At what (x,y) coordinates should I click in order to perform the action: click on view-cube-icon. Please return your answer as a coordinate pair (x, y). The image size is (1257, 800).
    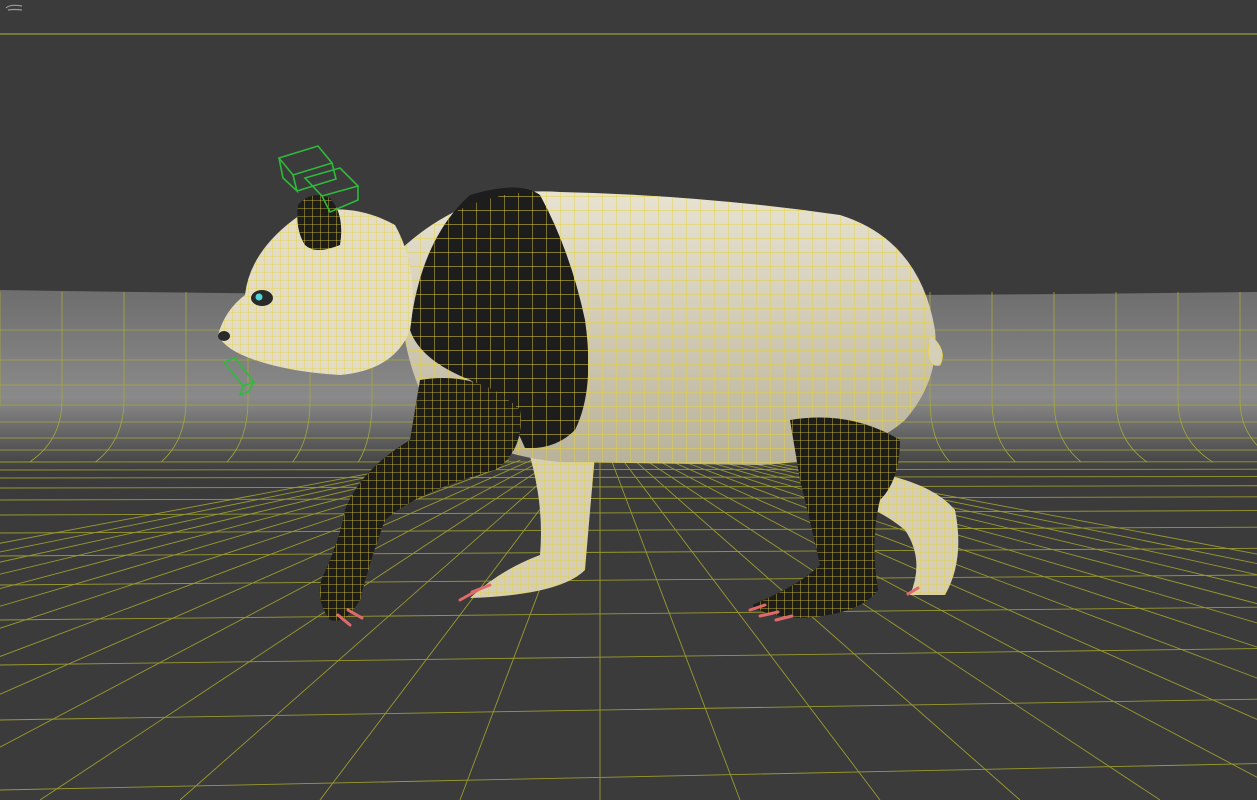
    Looking at the image, I should click on (11, 8).